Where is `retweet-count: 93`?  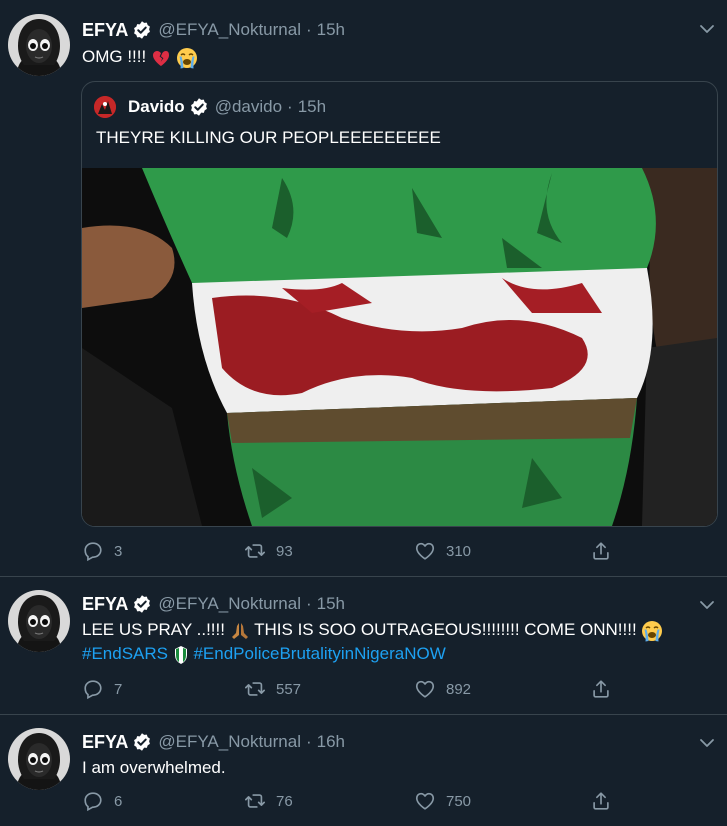
retweet-count: 93 is located at coordinates (284, 551).